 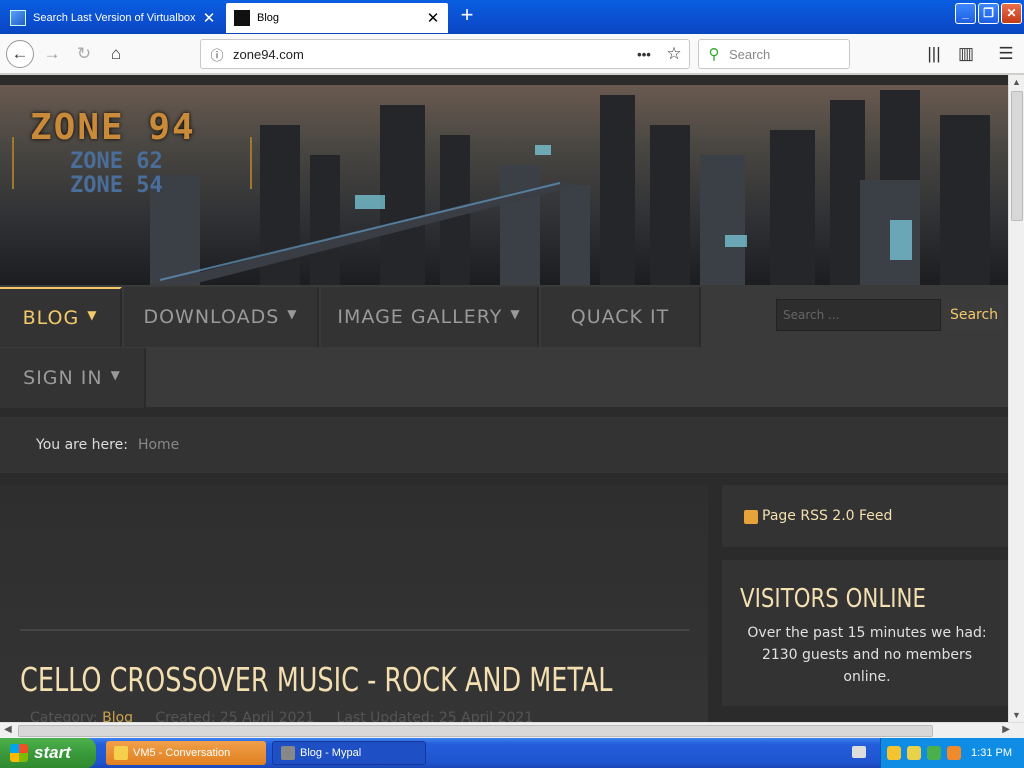 I want to click on windows-logo-icon, so click(x=19, y=753).